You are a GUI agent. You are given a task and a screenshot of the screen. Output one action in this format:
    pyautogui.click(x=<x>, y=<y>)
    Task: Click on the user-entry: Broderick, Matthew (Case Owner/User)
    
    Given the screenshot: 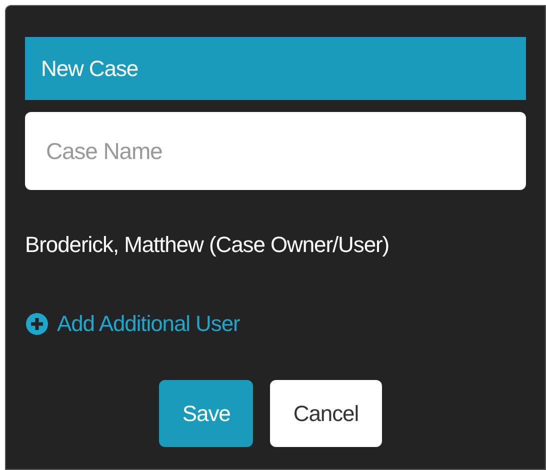 What is the action you would take?
    pyautogui.click(x=207, y=245)
    